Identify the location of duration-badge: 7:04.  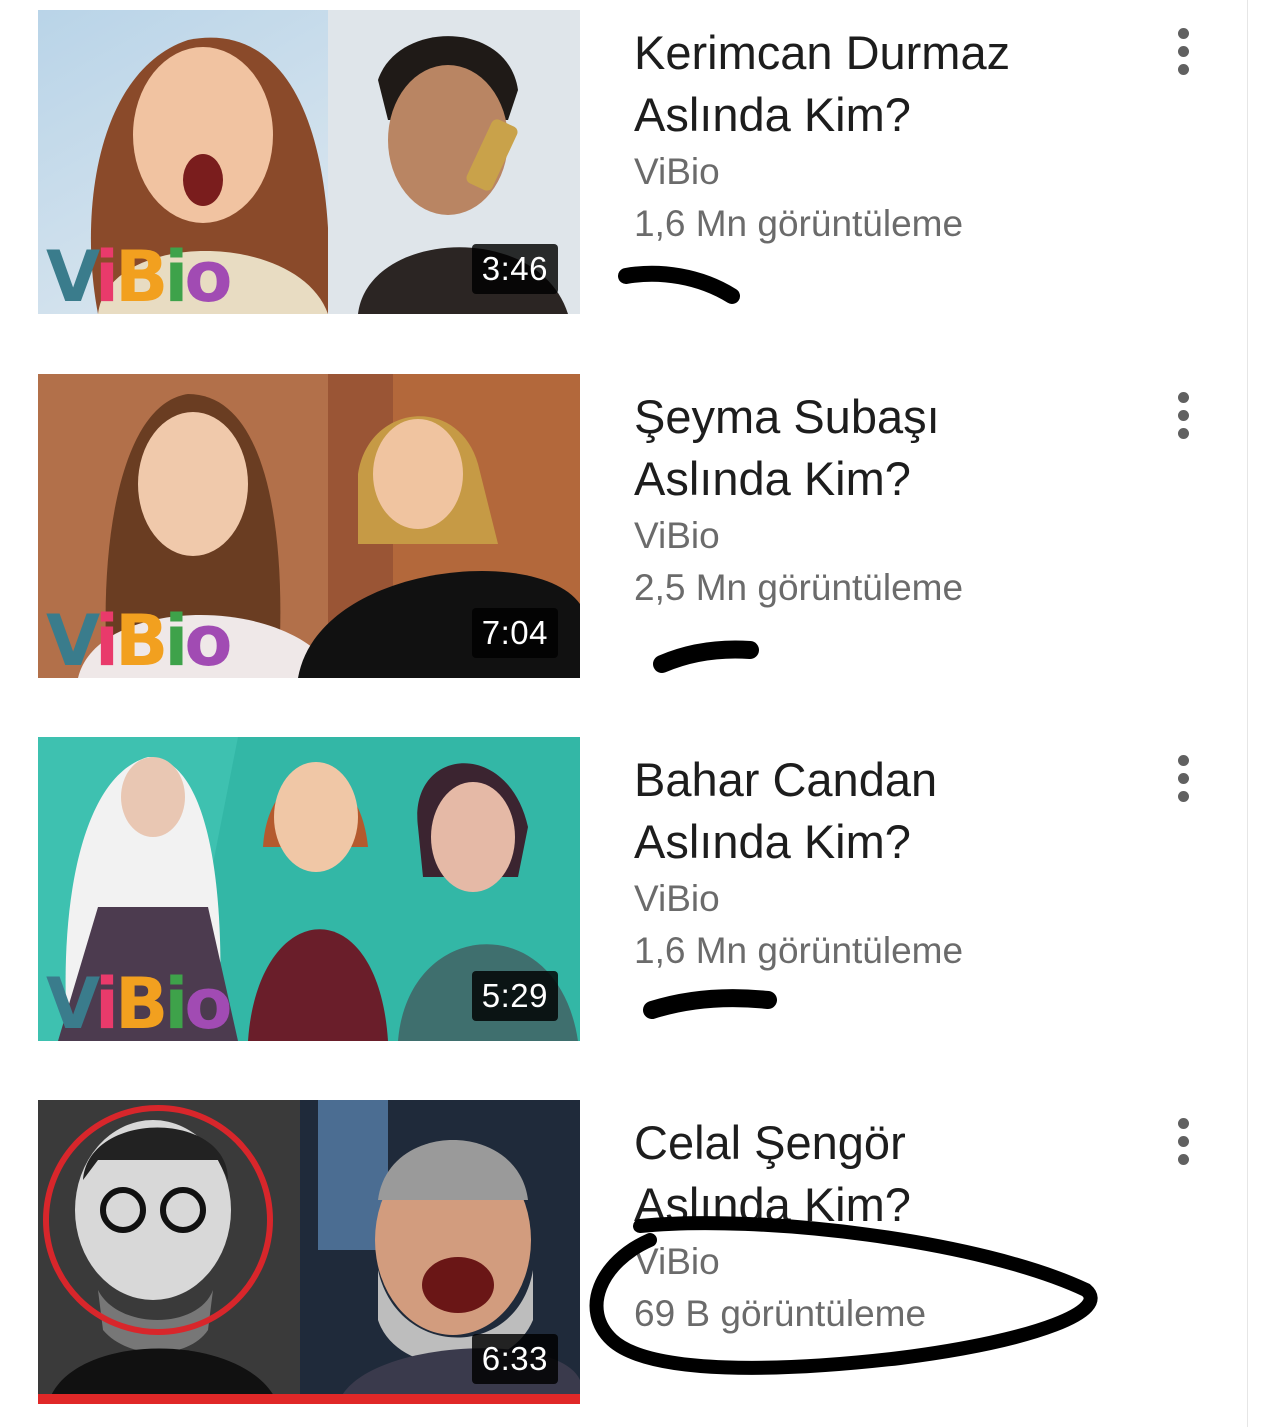
(514, 633).